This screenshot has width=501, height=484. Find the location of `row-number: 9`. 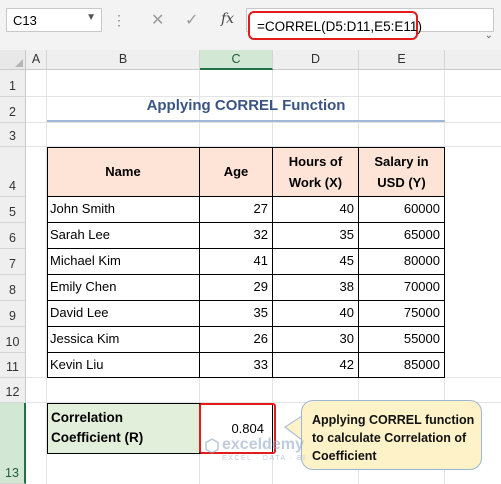

row-number: 9 is located at coordinates (12, 316).